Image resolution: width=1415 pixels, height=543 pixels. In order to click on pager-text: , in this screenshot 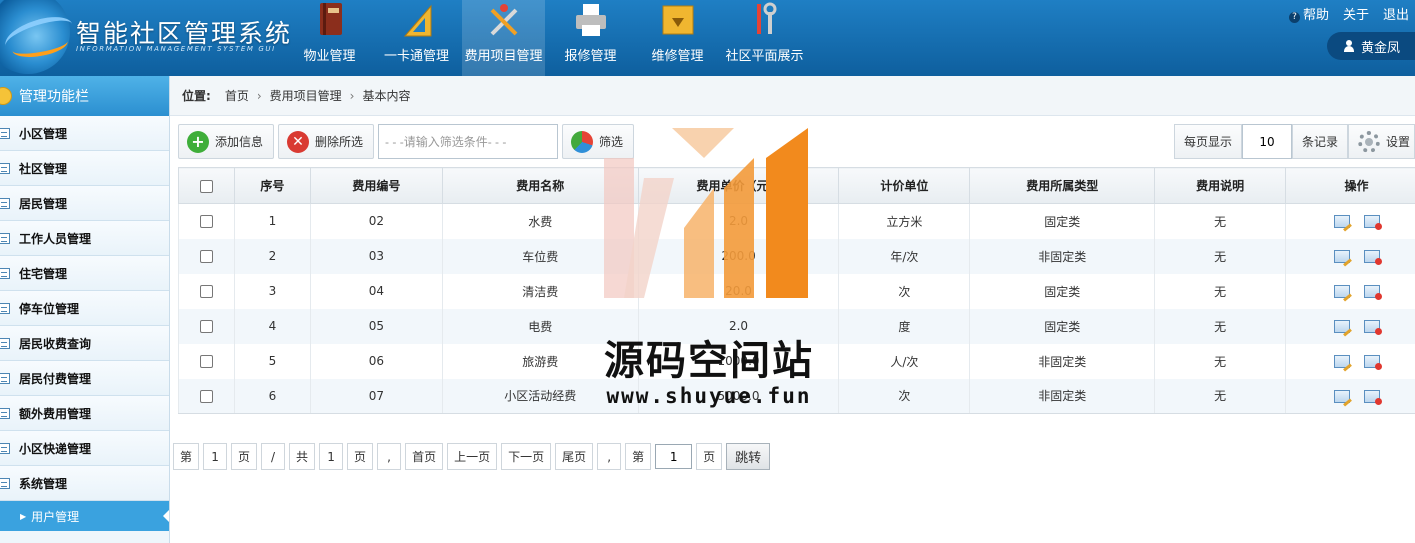, I will do `click(389, 456)`.